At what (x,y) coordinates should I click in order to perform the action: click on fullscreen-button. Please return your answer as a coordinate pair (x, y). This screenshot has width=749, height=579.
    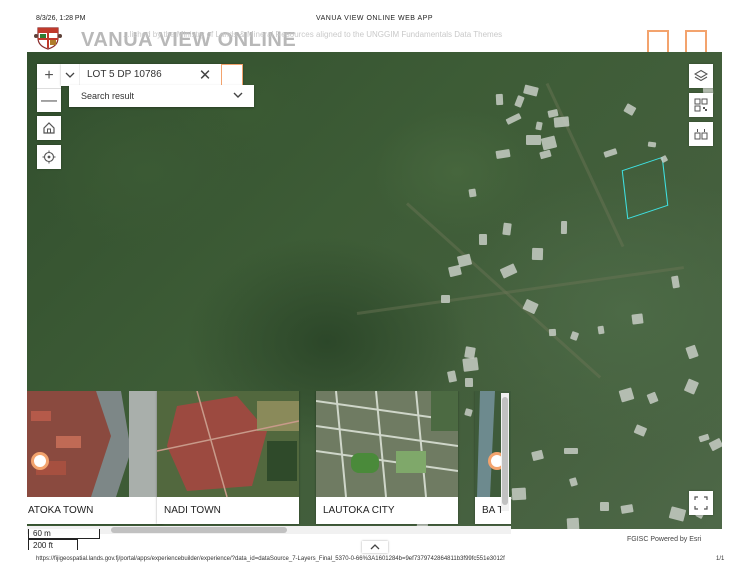
    Looking at the image, I should click on (701, 503).